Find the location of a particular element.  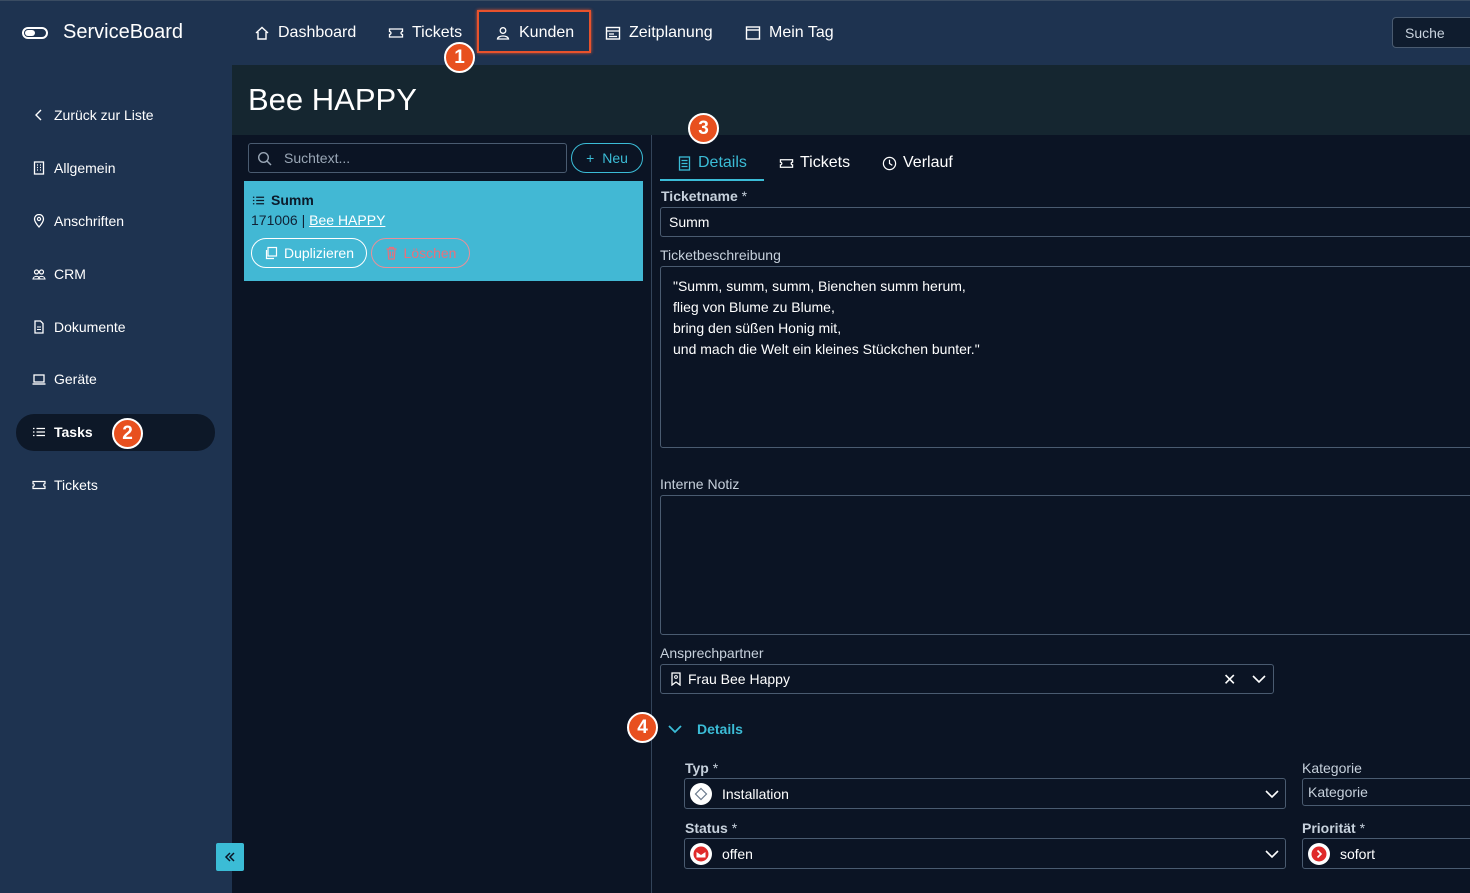

sidebar-item-crm-label: CRM is located at coordinates (70, 274).